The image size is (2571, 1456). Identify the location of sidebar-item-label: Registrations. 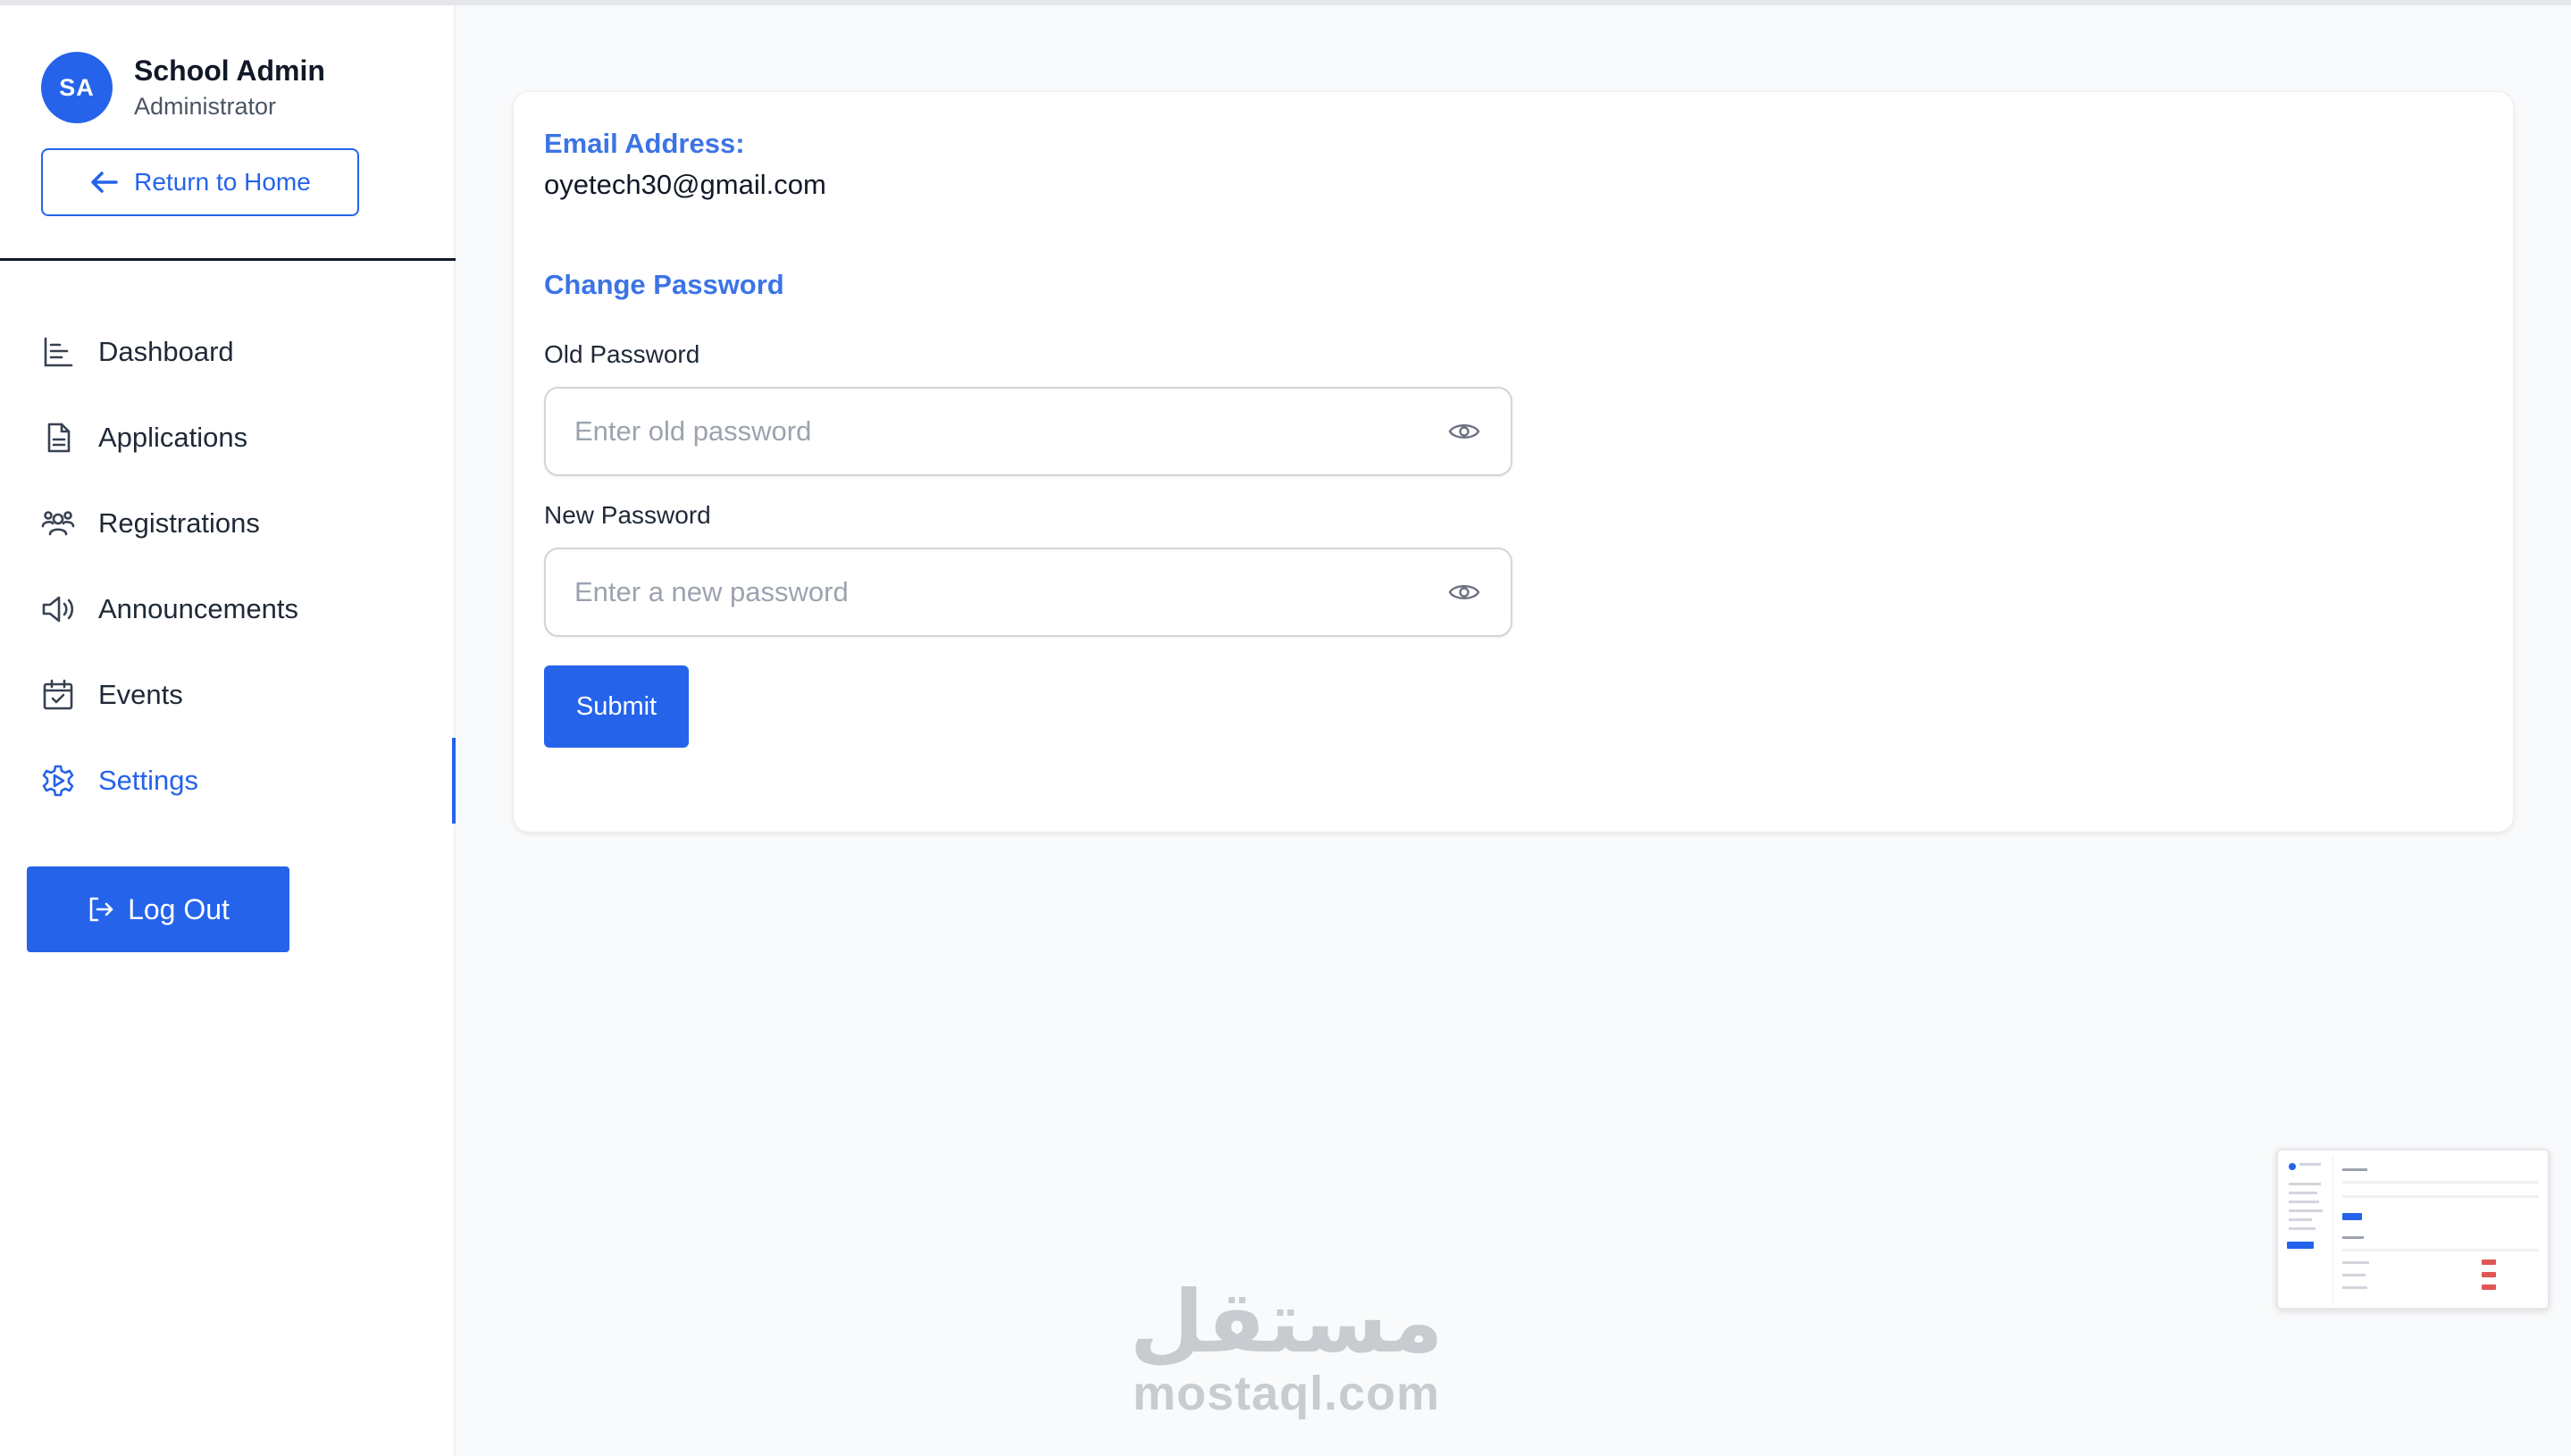
(179, 523).